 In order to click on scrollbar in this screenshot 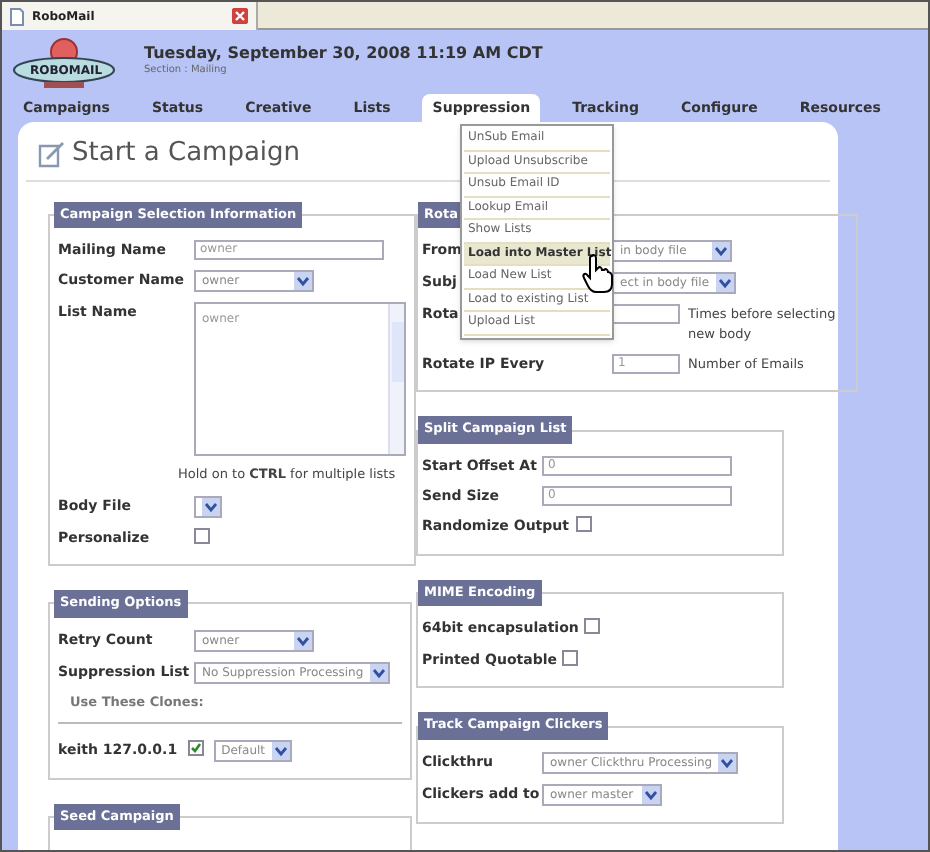, I will do `click(396, 379)`.